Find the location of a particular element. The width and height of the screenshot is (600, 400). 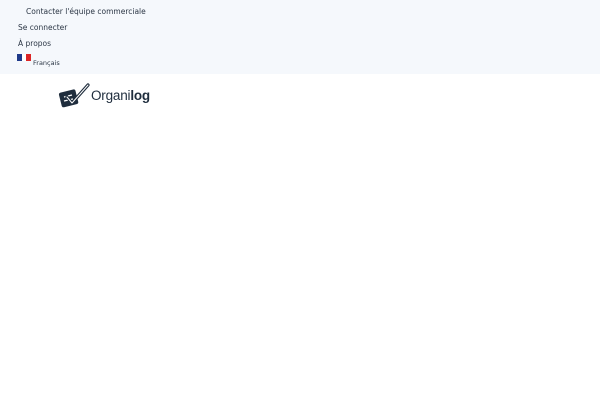

about-link: À propos is located at coordinates (34, 43).